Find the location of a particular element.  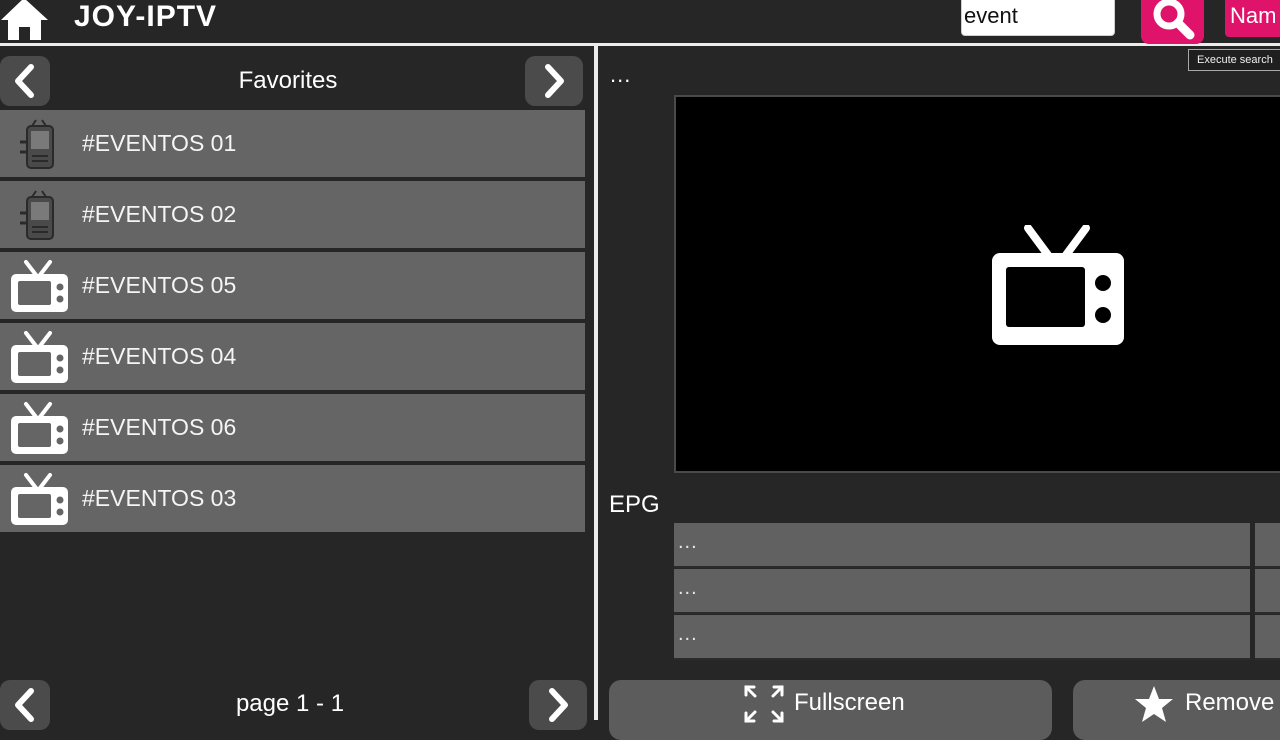

fullscreen-label: Fullscreen is located at coordinates (849, 702).